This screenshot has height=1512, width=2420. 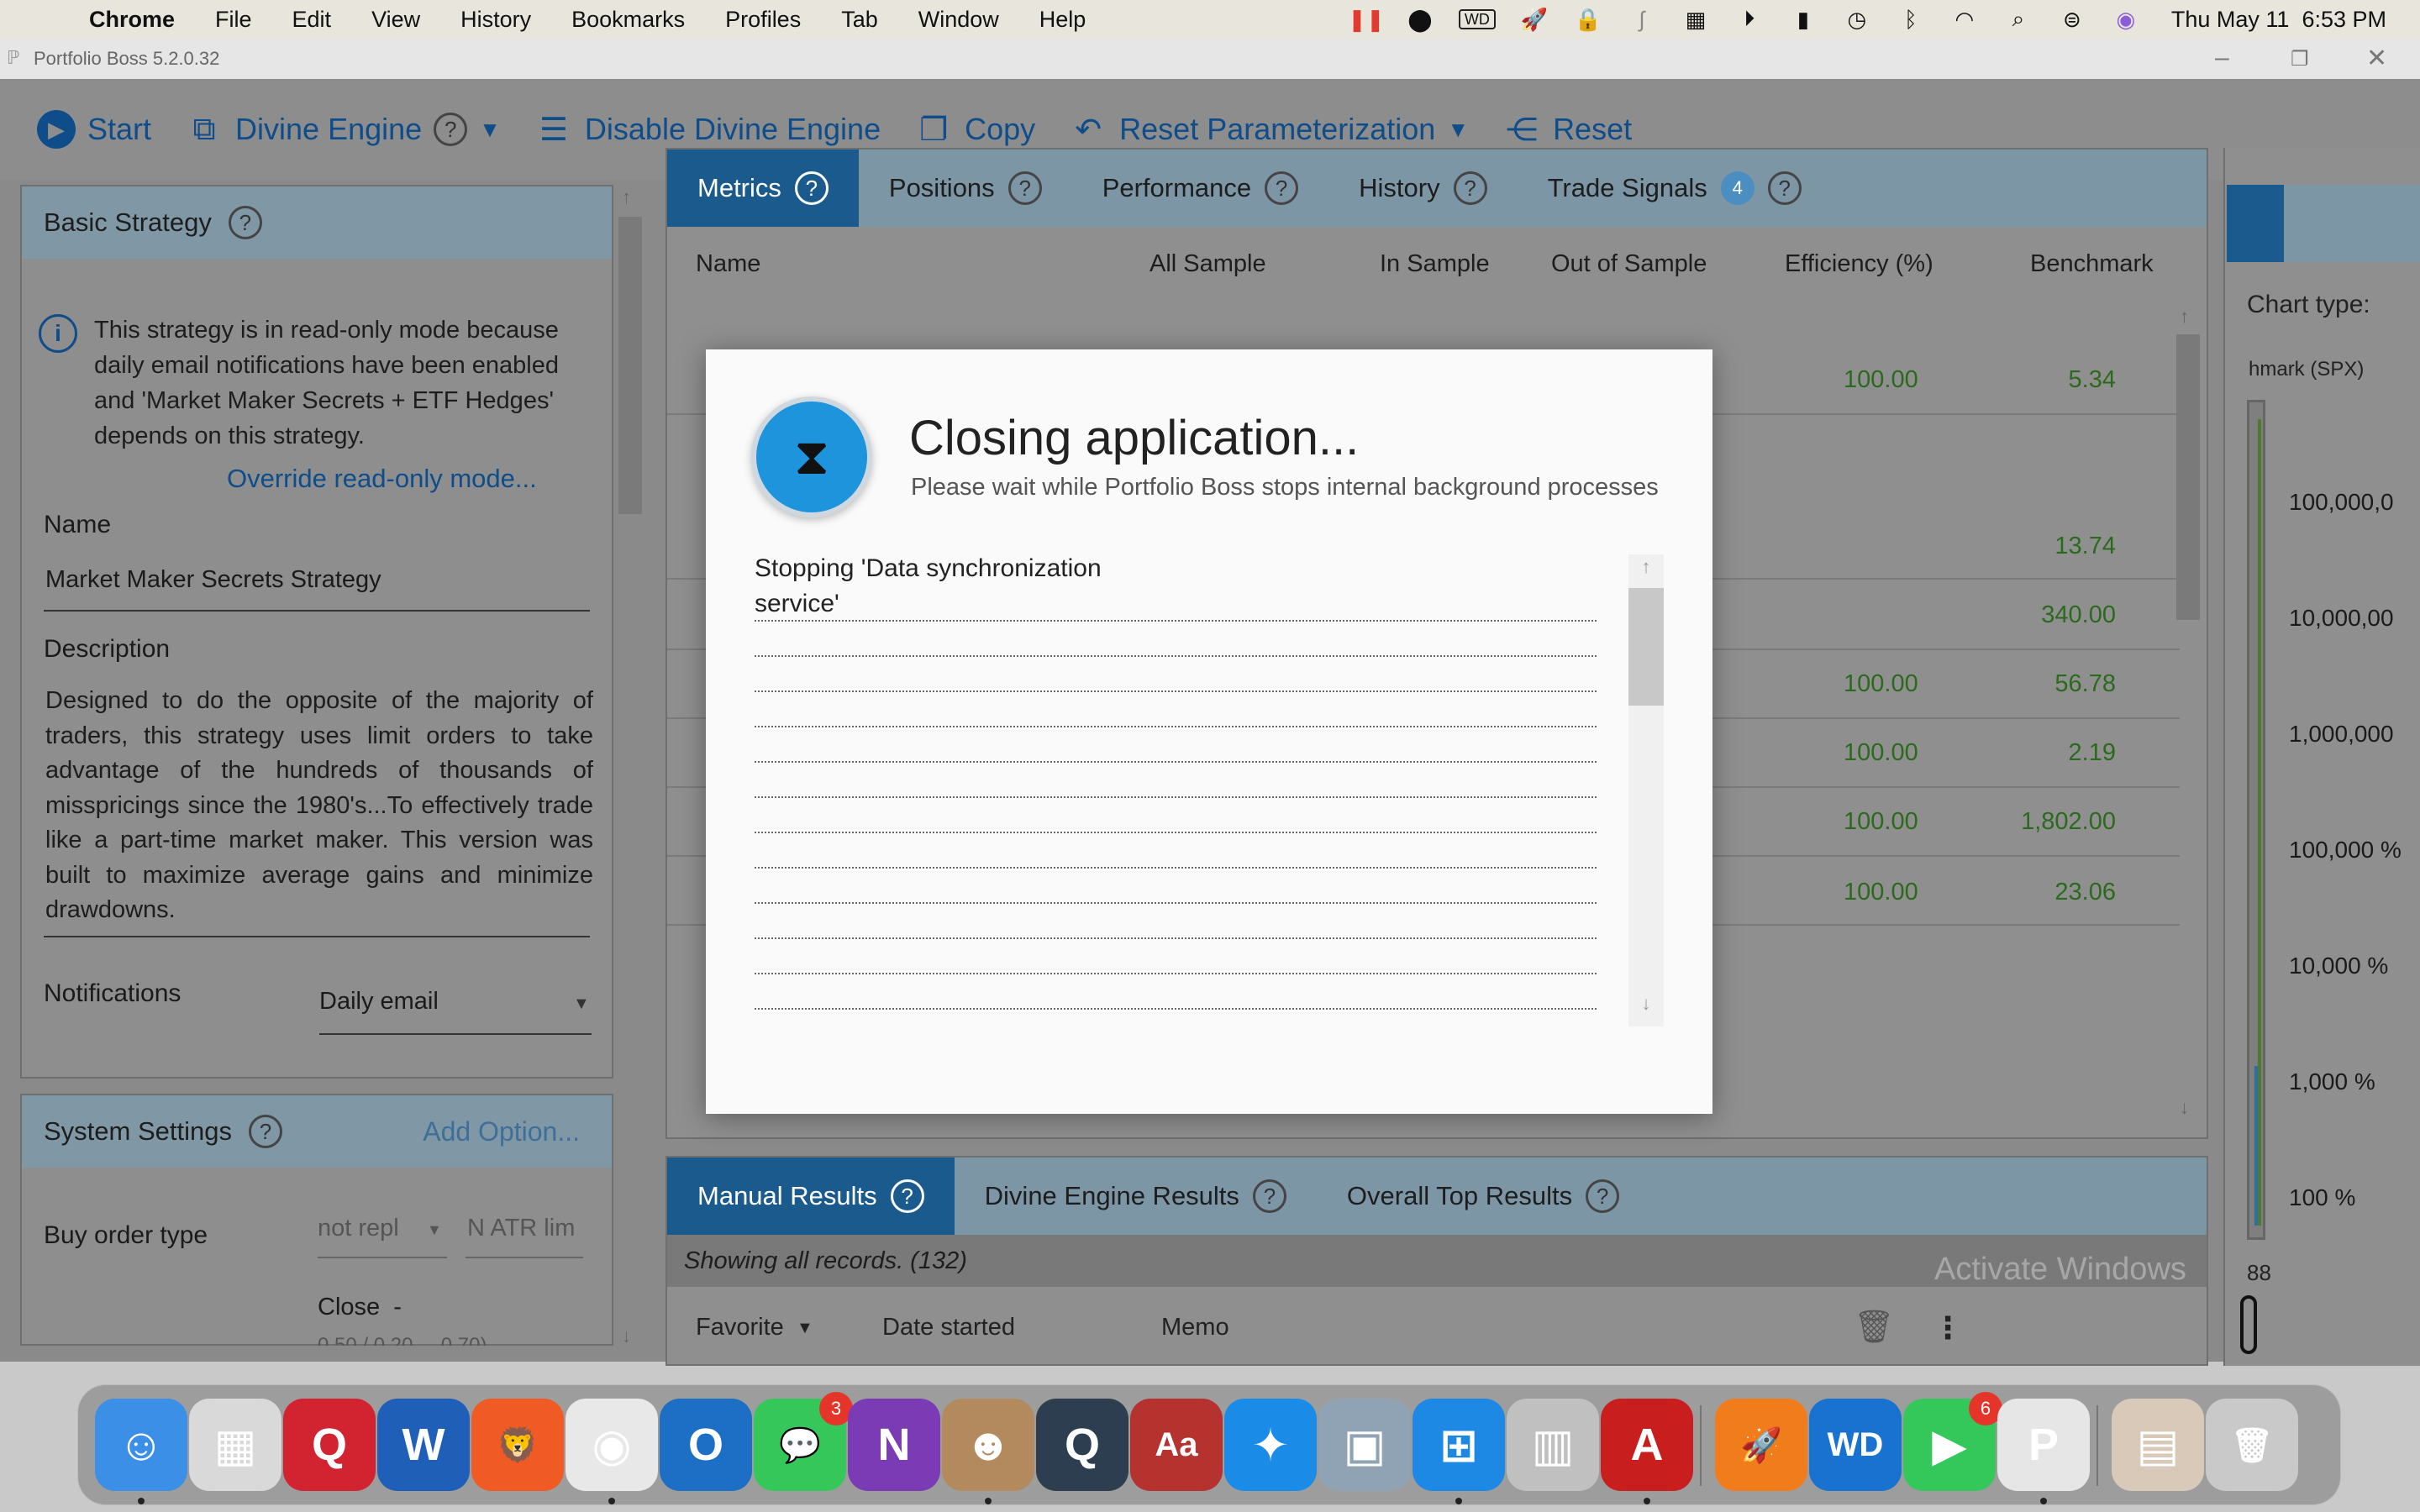 I want to click on dock-parallels-icon: ▥, so click(x=1553, y=1445).